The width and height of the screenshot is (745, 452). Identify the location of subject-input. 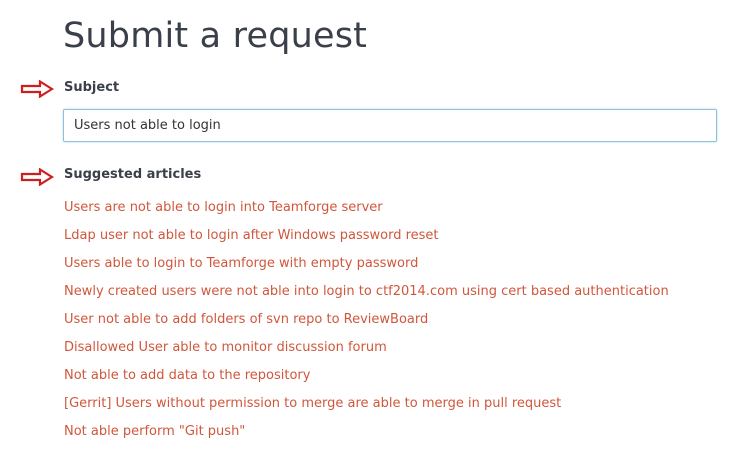
(390, 125).